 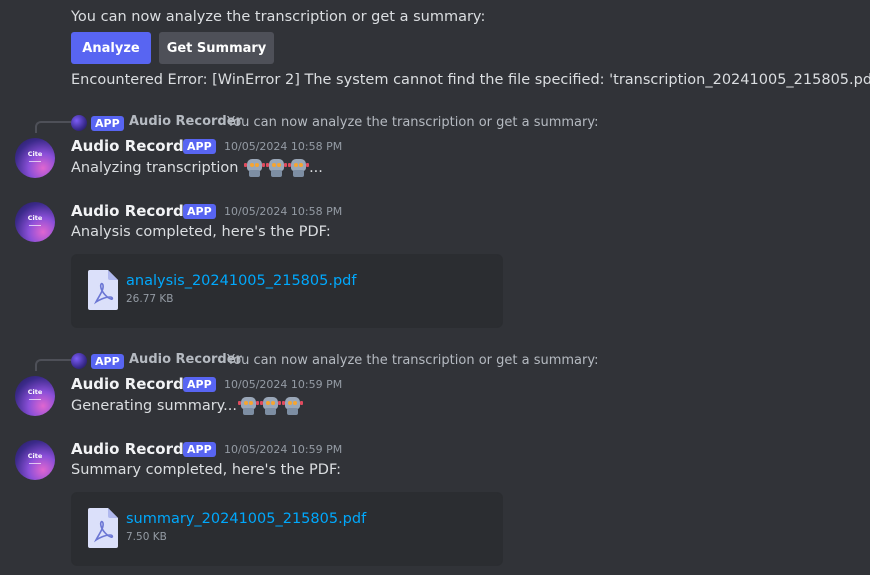 What do you see at coordinates (241, 281) in the screenshot?
I see `file-name-link: analysis_20241005_215805.pdf` at bounding box center [241, 281].